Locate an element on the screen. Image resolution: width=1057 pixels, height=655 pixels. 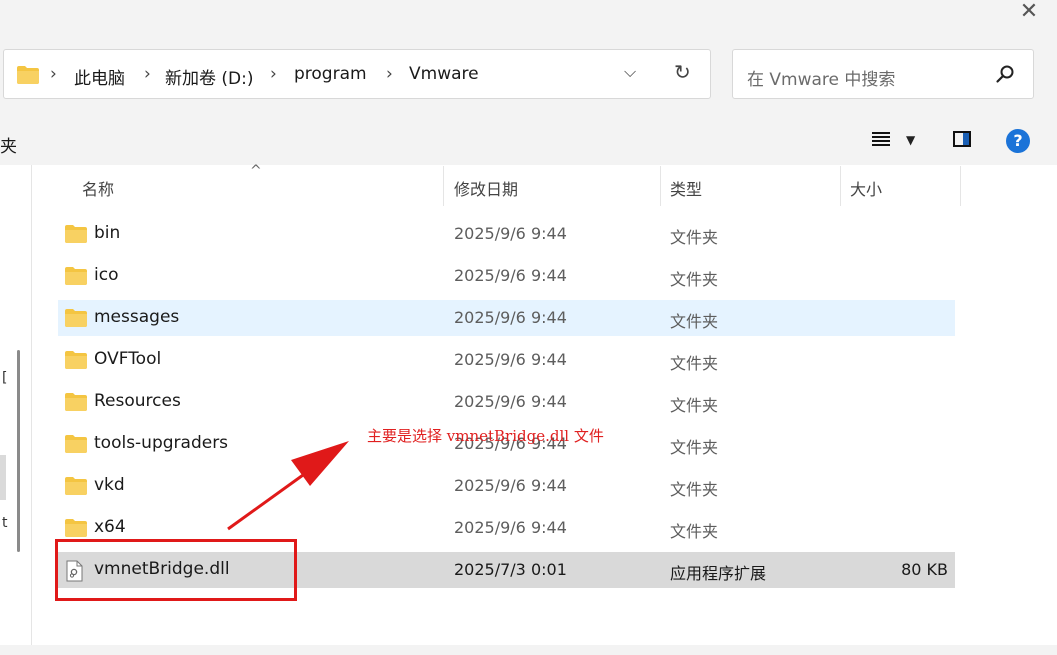
annotation-text: 主要是选择 vmnetBridge.dll 文件 is located at coordinates (485, 436).